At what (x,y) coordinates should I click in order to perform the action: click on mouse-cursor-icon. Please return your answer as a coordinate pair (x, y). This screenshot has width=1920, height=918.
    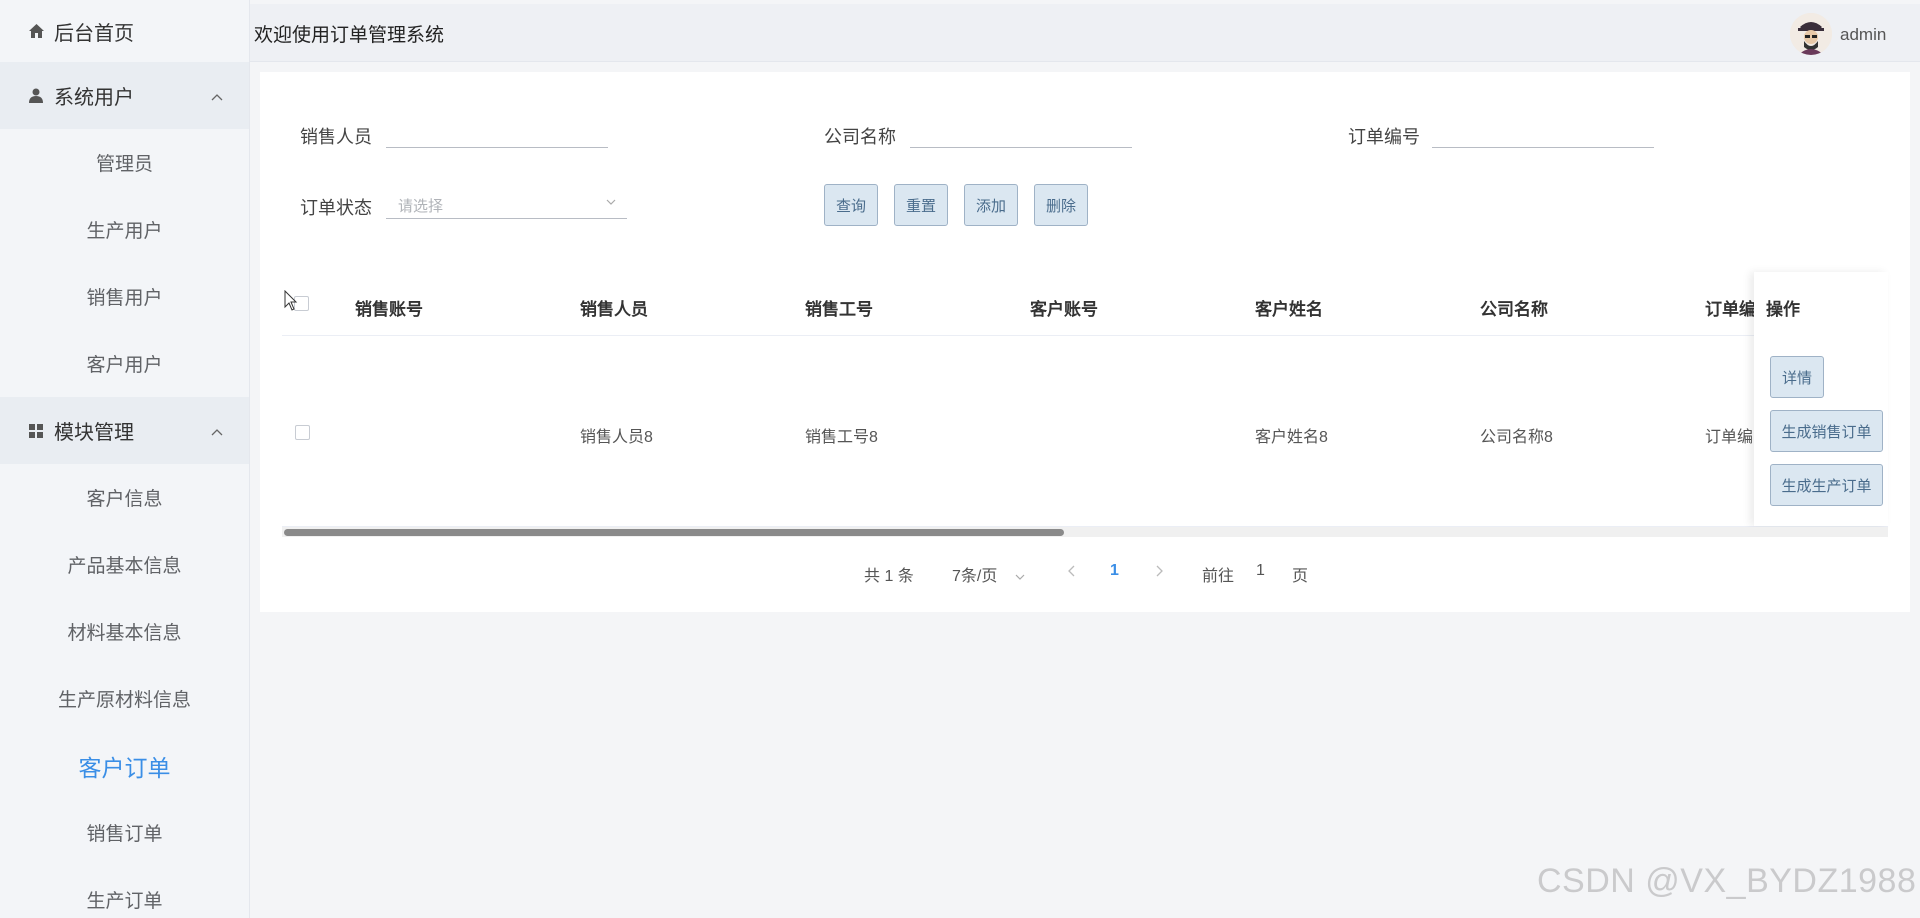
    Looking at the image, I should click on (291, 303).